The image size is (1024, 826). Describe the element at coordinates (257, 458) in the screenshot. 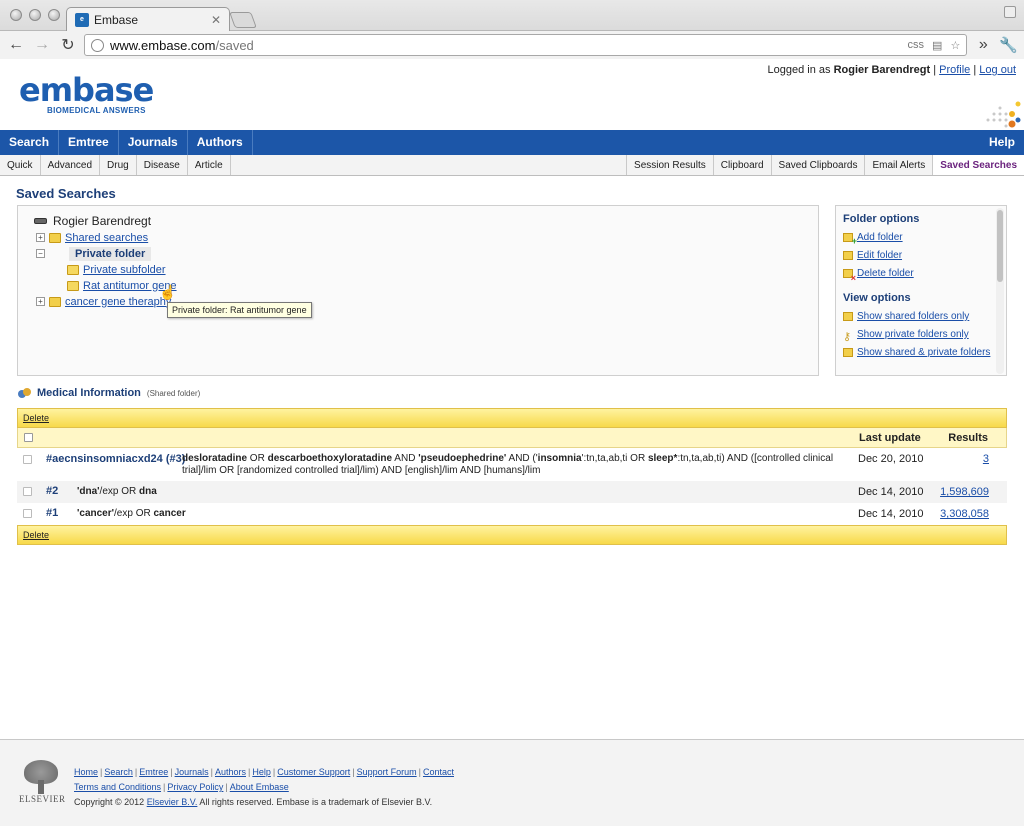

I see `query-op: OR` at that location.